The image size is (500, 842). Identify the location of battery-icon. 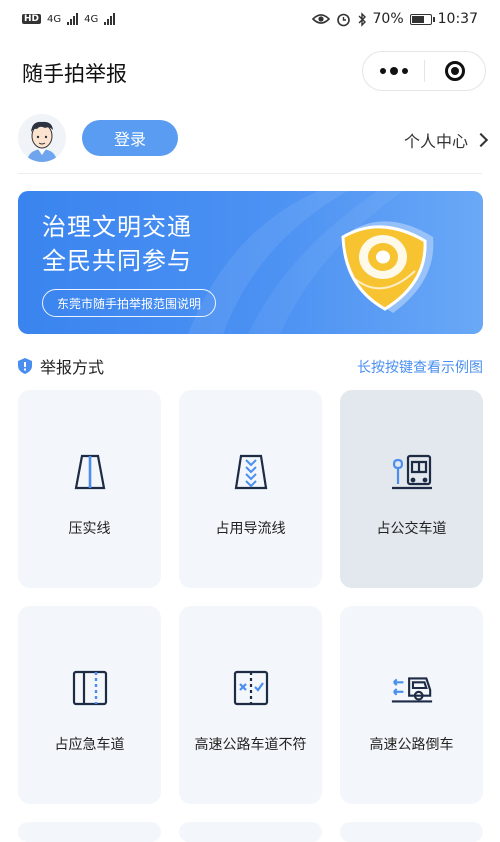
(422, 19).